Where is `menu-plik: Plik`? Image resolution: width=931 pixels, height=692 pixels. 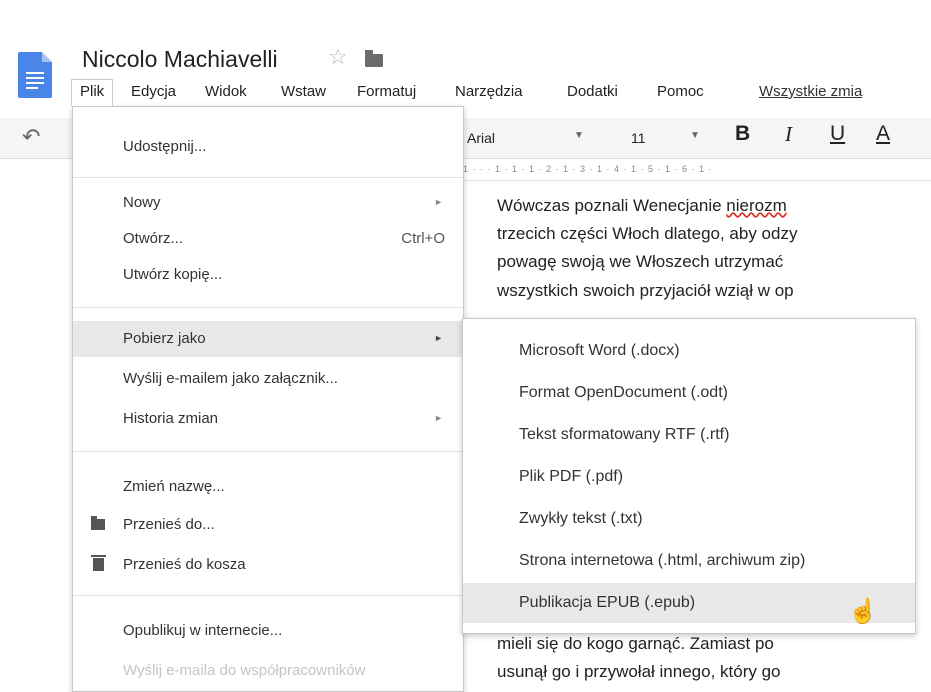
menu-plik: Plik is located at coordinates (92, 92).